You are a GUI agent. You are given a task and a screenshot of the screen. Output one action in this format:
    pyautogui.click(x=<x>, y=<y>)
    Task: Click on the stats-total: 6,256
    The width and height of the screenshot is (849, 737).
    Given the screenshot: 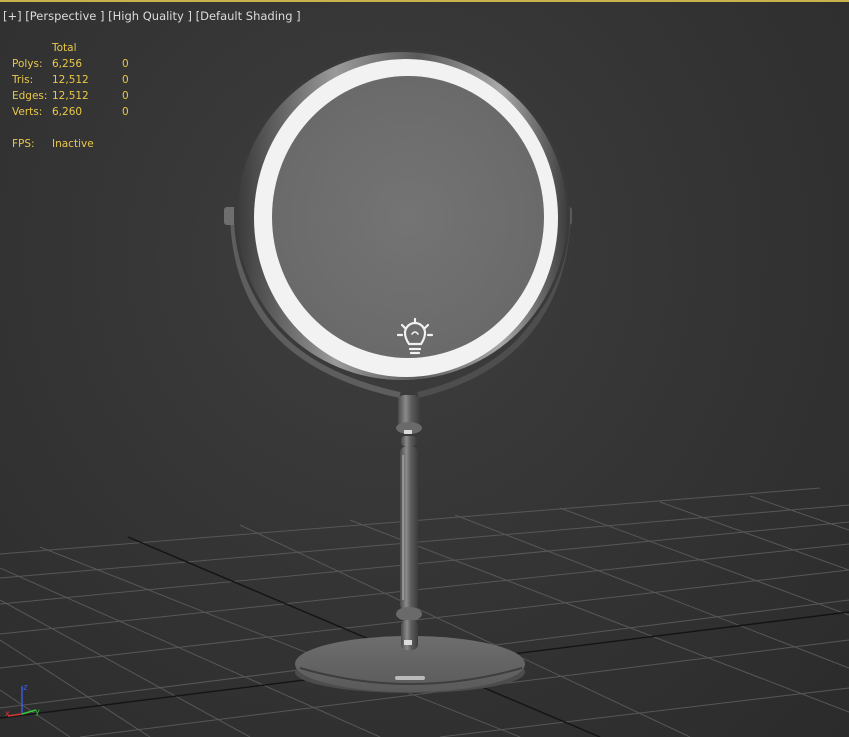 What is the action you would take?
    pyautogui.click(x=67, y=64)
    